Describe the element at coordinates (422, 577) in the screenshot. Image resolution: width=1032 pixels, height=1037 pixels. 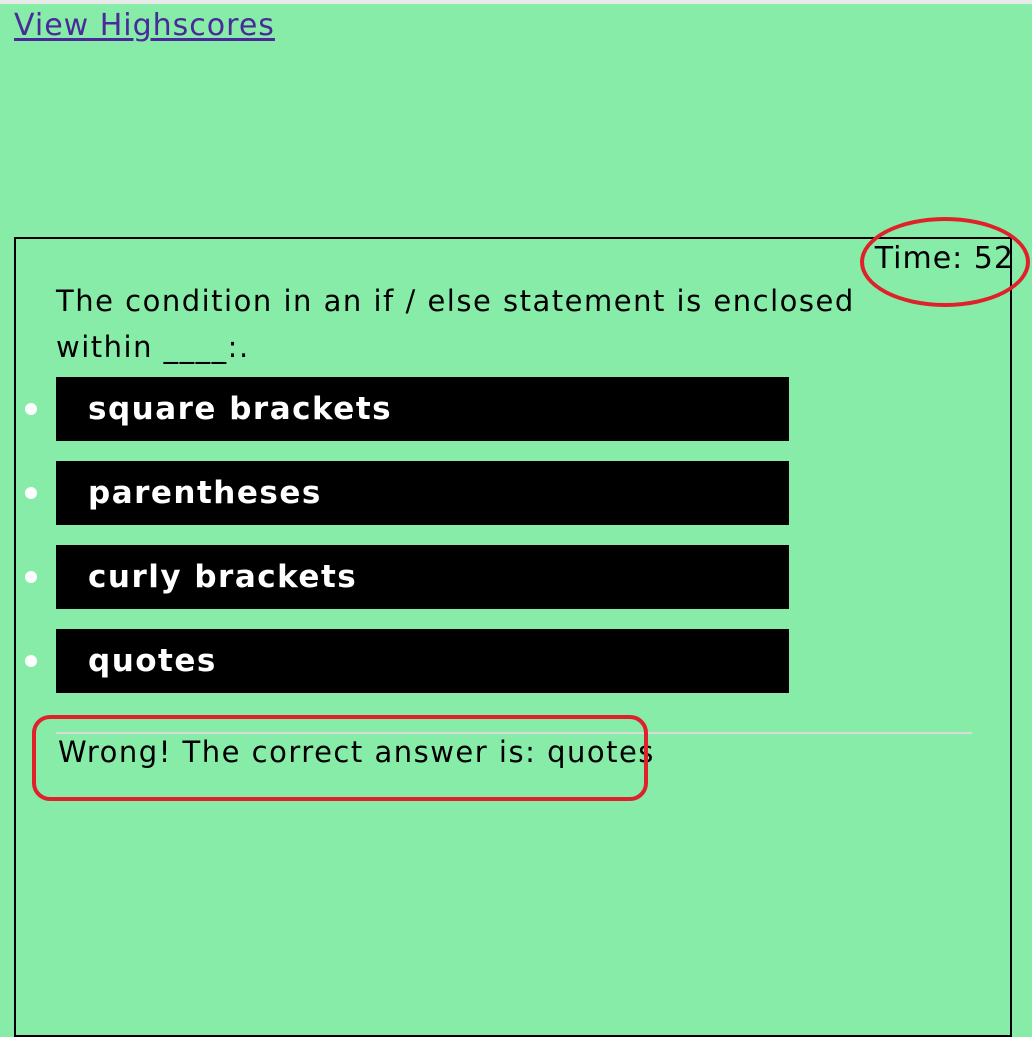
I see `choice-button-curly-brackets: curly brackets` at that location.